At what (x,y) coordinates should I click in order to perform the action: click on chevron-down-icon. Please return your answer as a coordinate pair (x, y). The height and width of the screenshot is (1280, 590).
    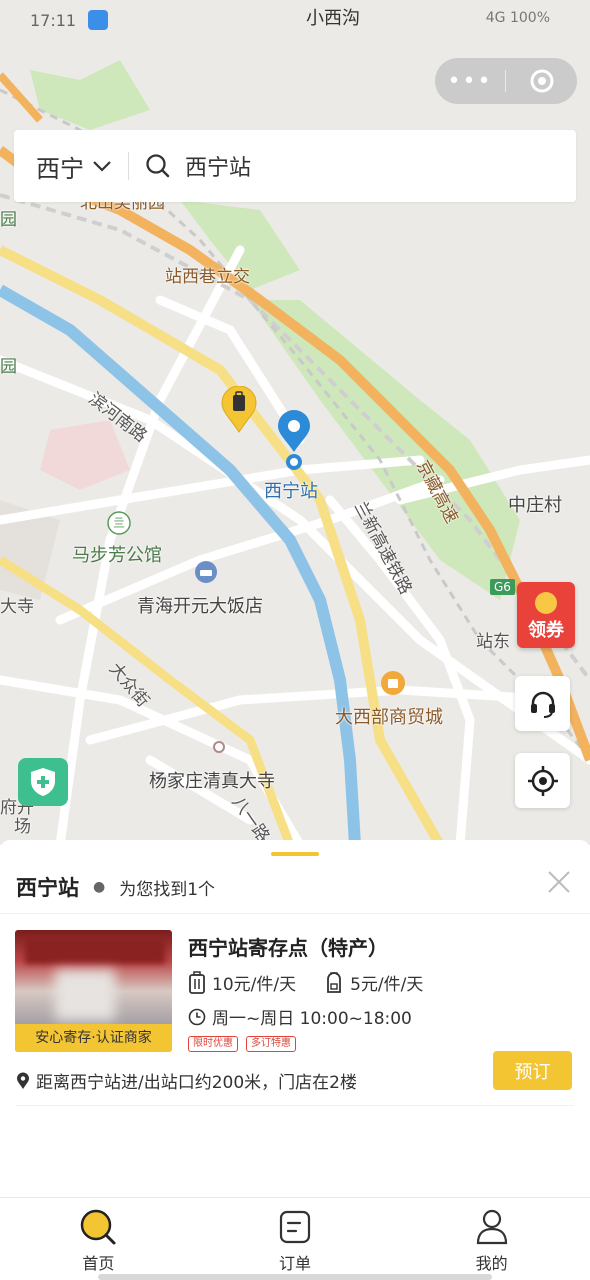
    Looking at the image, I should click on (102, 166).